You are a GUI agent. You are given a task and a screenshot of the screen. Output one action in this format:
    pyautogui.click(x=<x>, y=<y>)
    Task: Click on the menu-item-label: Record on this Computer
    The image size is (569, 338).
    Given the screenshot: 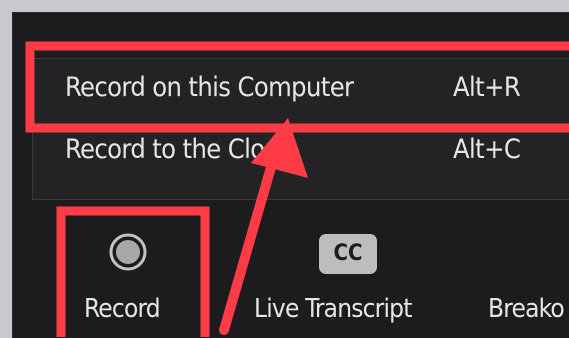 What is the action you would take?
    pyautogui.click(x=209, y=87)
    